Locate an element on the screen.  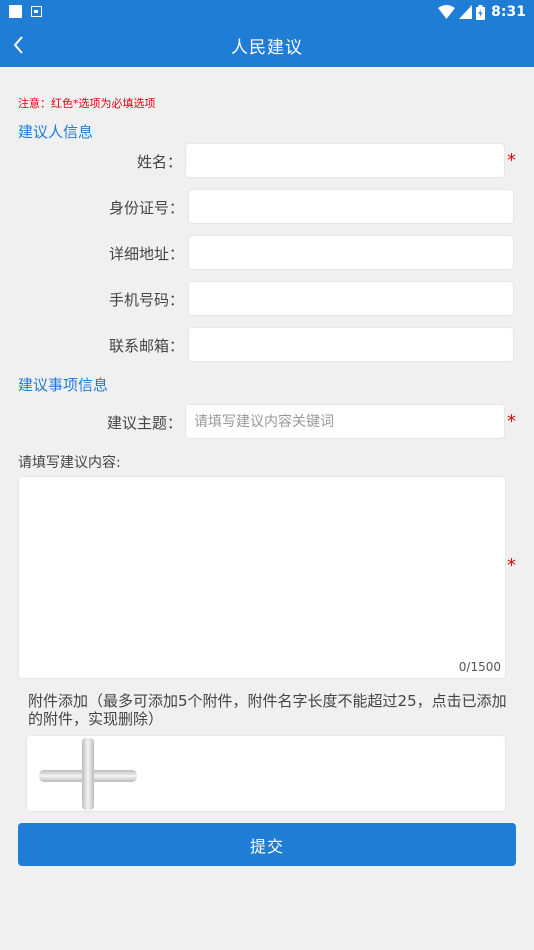
char-counter: 0/1500 is located at coordinates (479, 667).